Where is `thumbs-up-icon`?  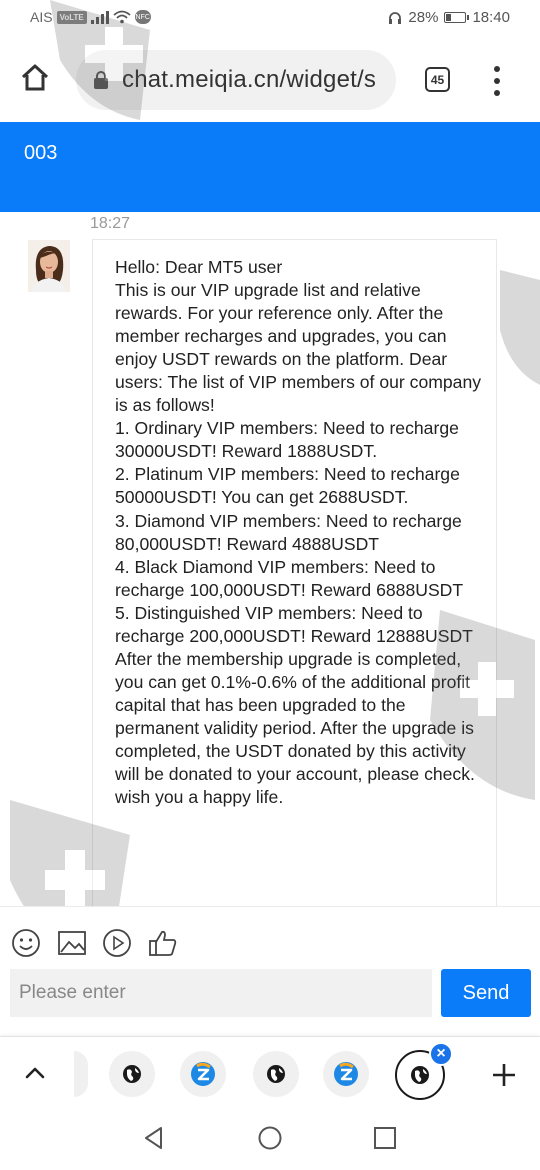 thumbs-up-icon is located at coordinates (163, 943).